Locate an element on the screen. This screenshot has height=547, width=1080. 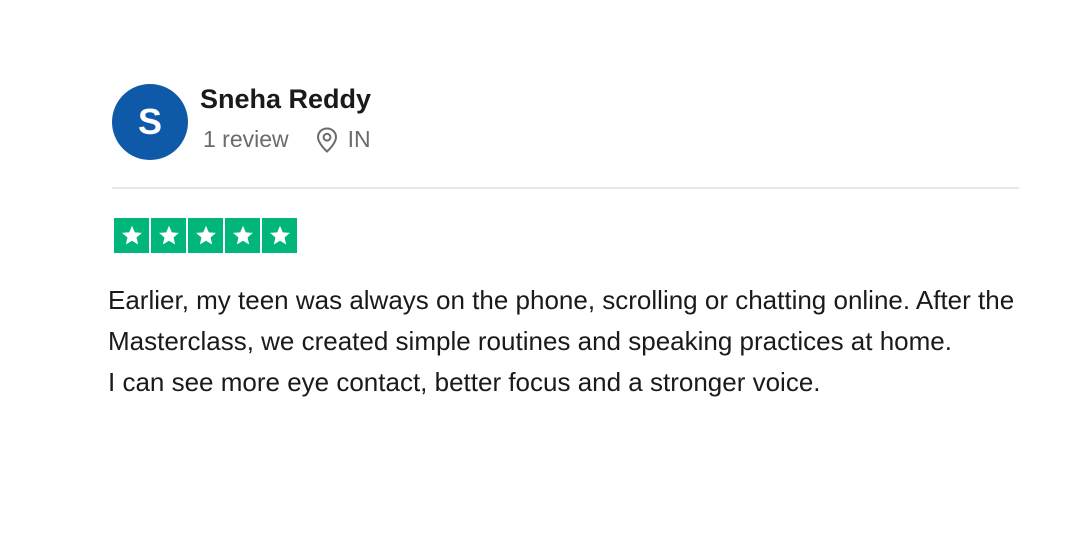
avatar: S is located at coordinates (150, 122).